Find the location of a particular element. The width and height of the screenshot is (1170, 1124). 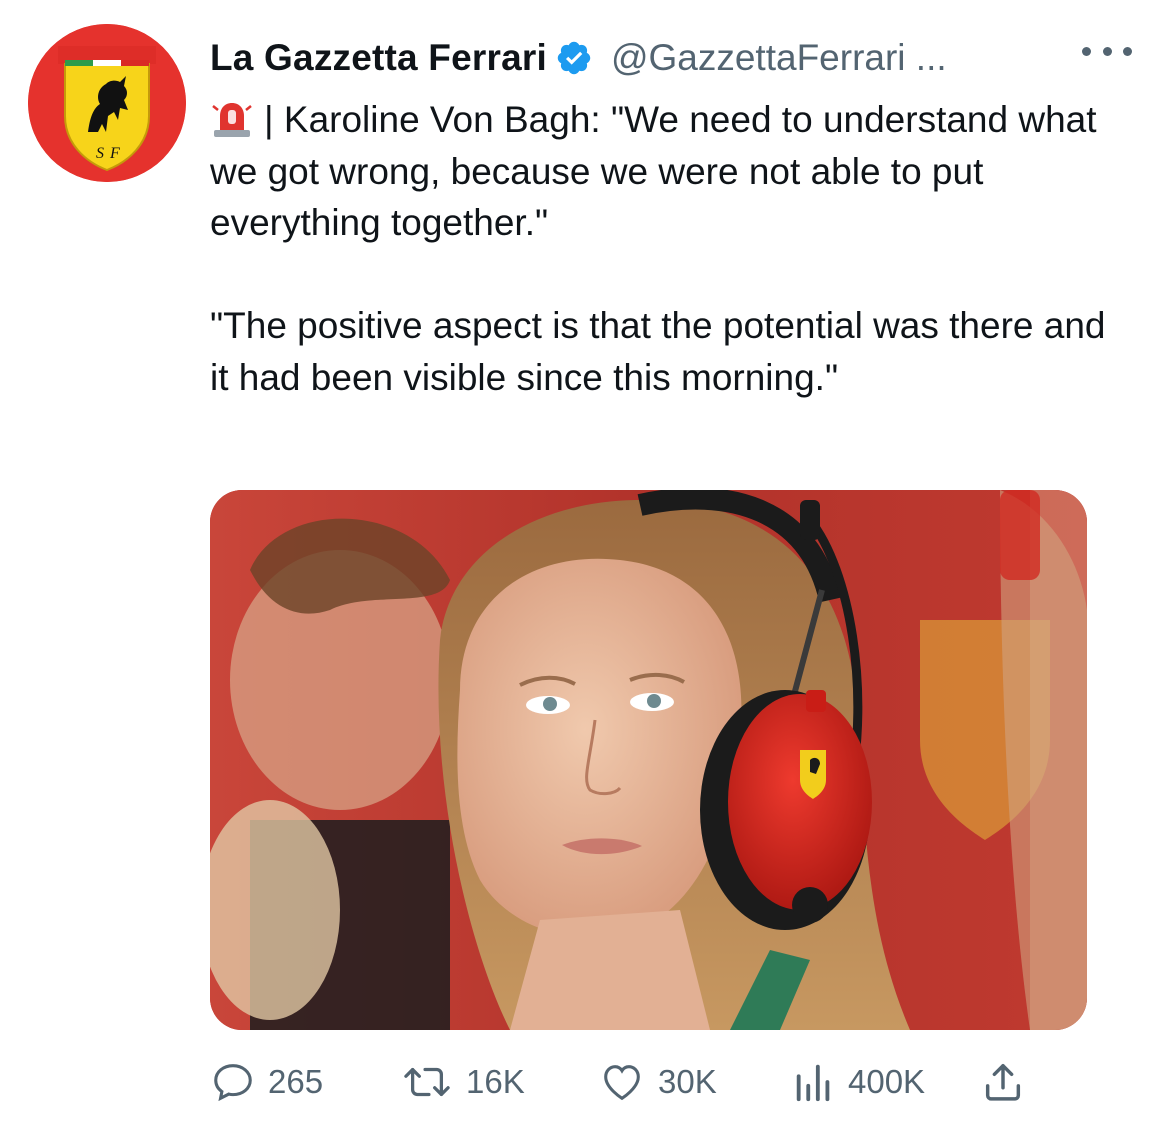

share-icon is located at coordinates (1003, 1082).